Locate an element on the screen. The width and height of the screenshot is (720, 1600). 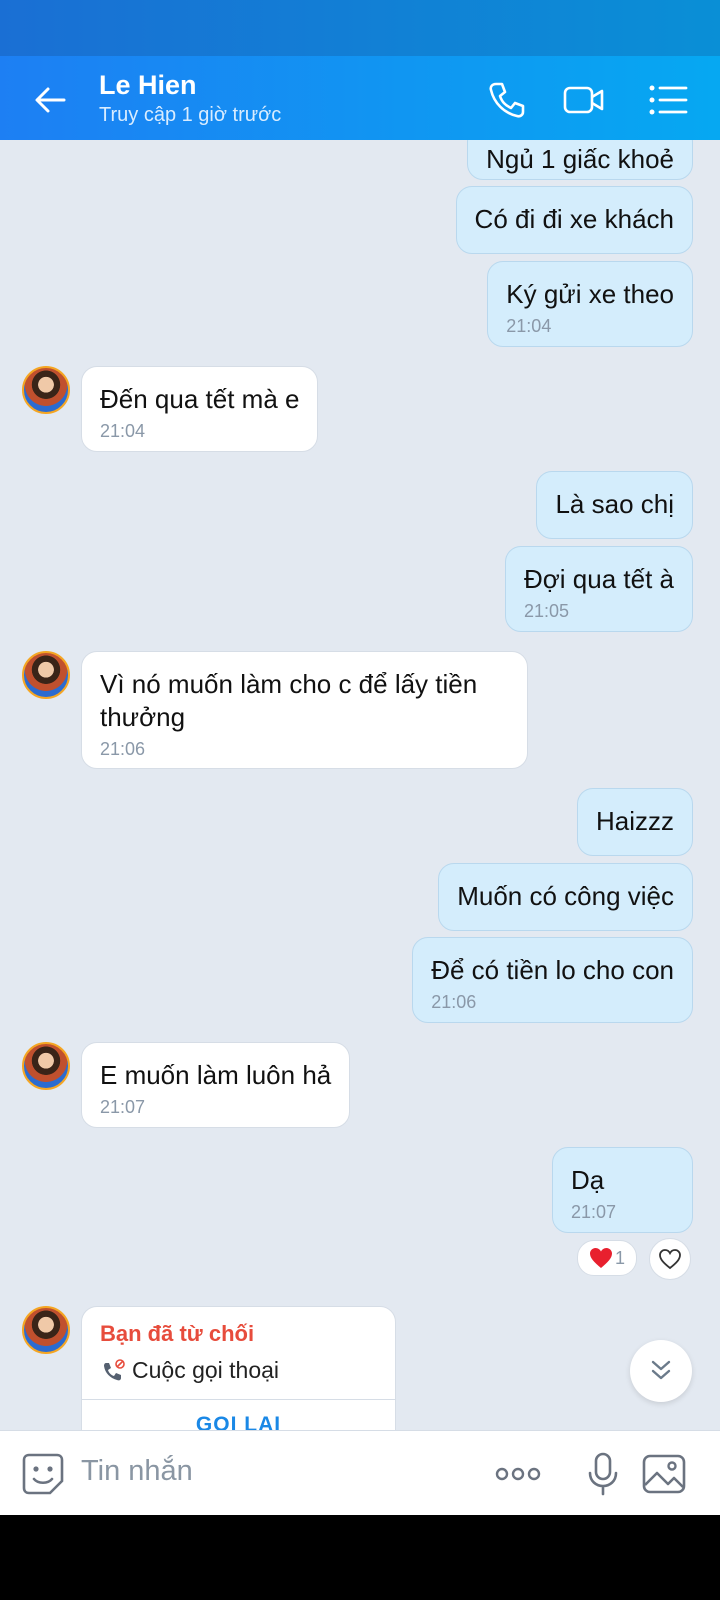
react-button is located at coordinates (670, 1259).